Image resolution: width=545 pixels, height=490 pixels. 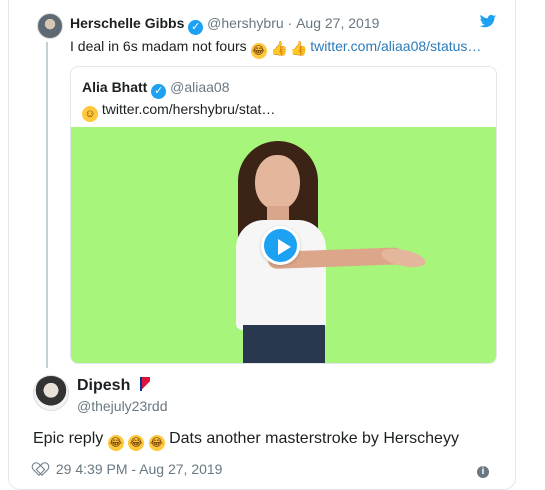 I want to click on play-icon, so click(x=280, y=245).